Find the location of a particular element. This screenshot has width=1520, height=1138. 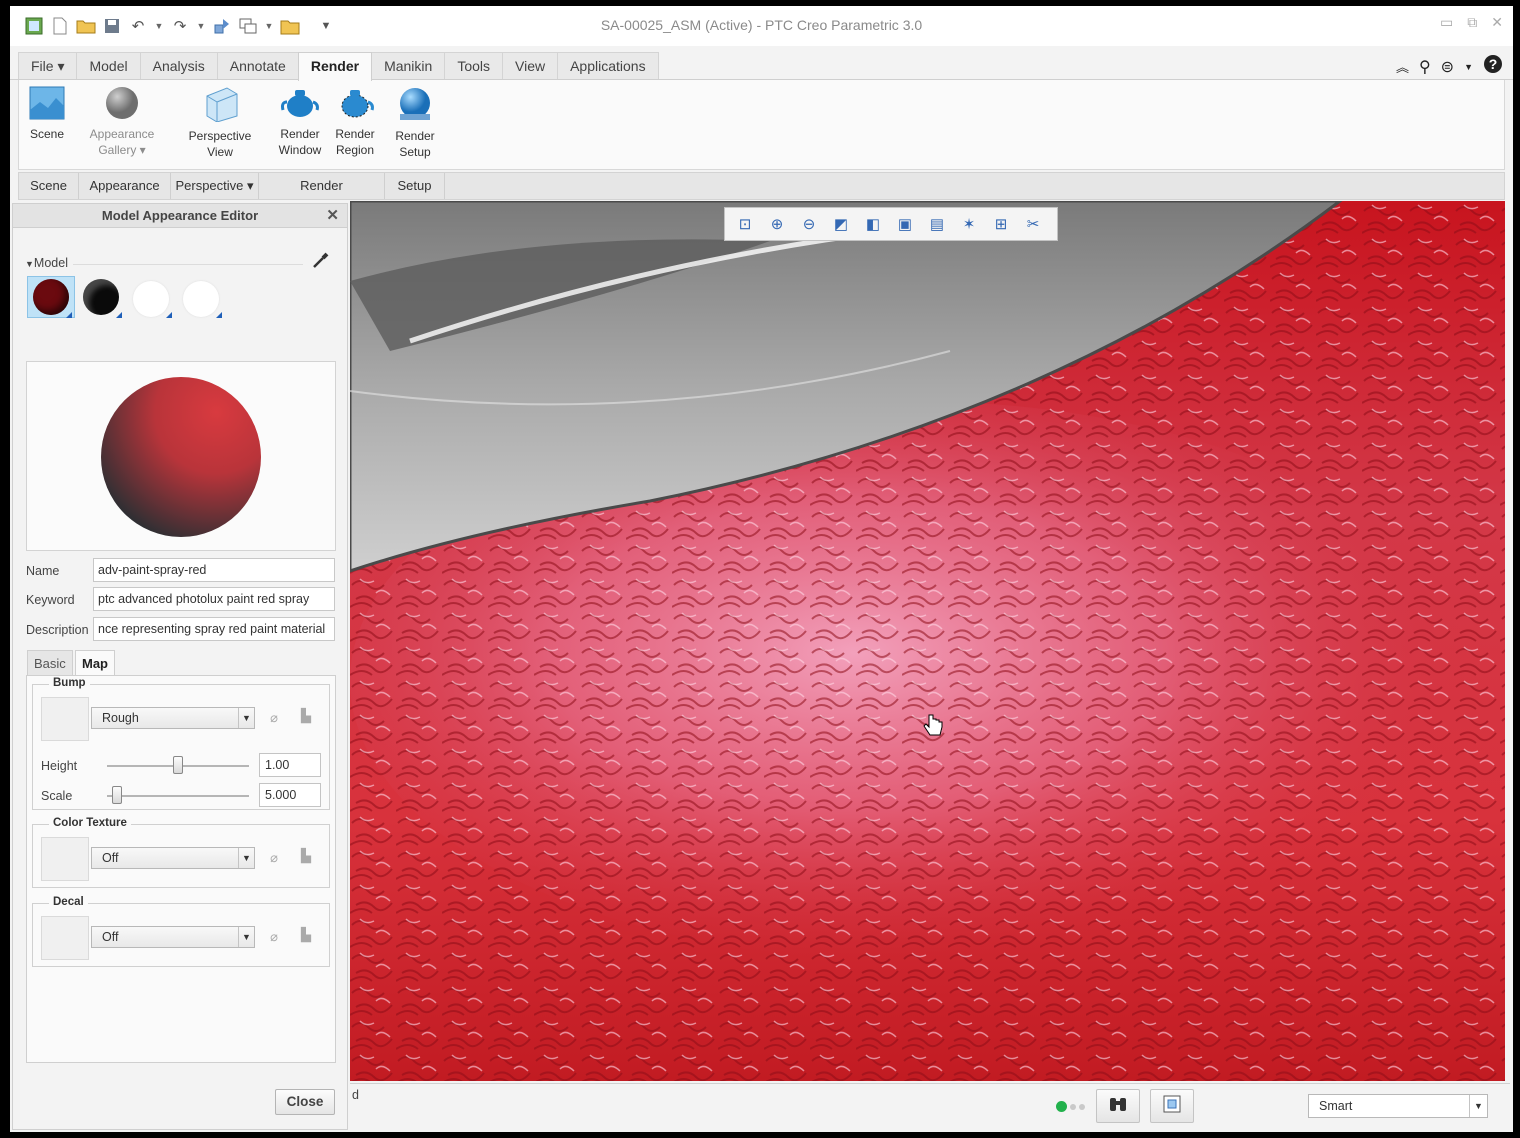

scale-slider-handle is located at coordinates (116, 795).